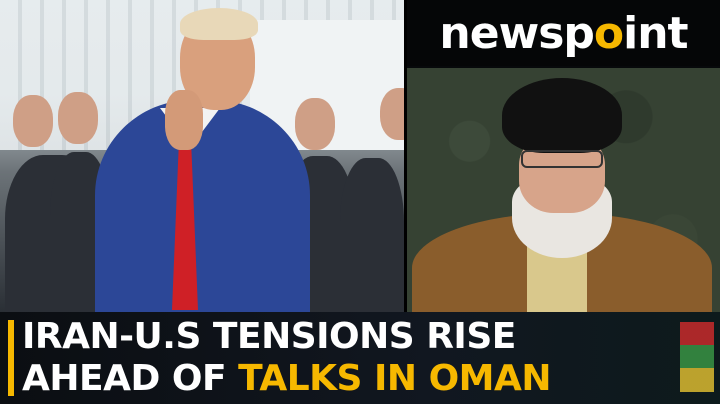 Image resolution: width=720 pixels, height=404 pixels. I want to click on black-turban, so click(562, 115).